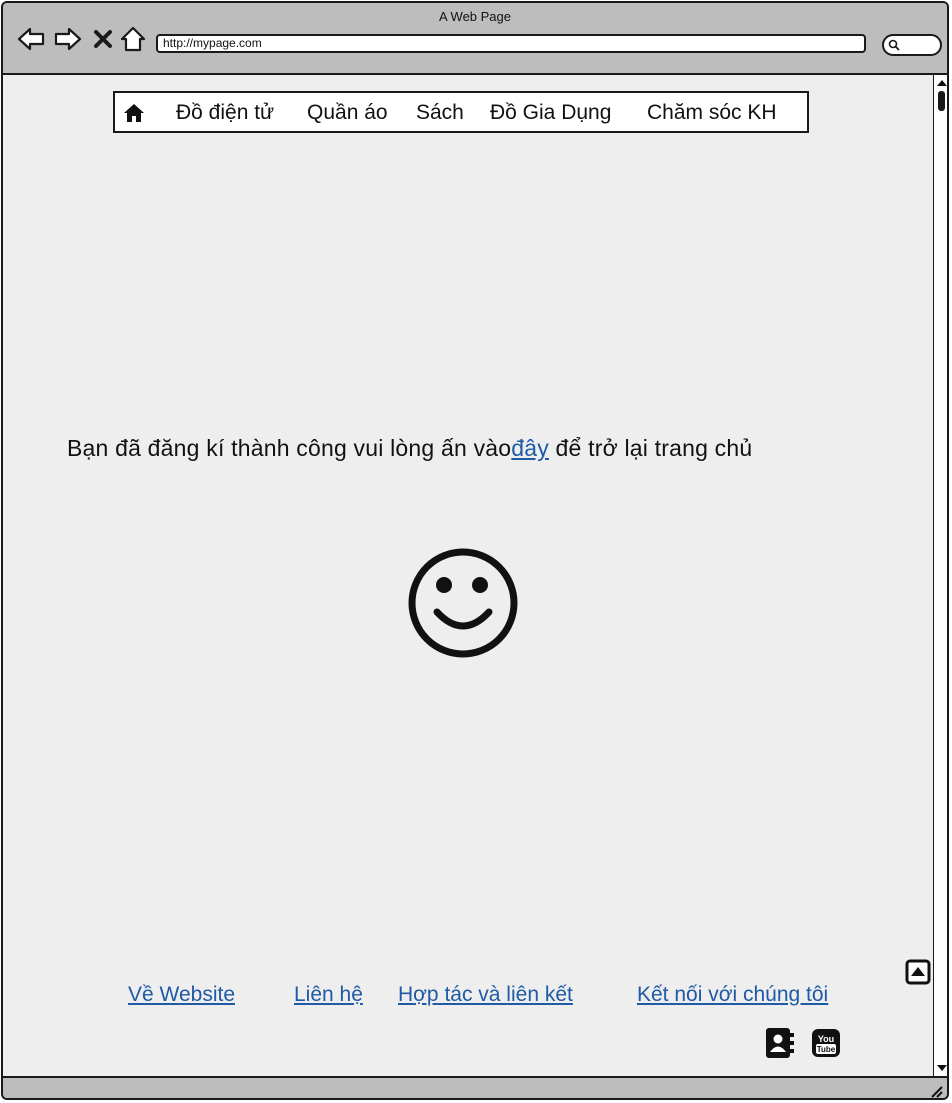 The height and width of the screenshot is (1103, 952). Describe the element at coordinates (181, 995) in the screenshot. I see `footer-link-about: Về Website` at that location.